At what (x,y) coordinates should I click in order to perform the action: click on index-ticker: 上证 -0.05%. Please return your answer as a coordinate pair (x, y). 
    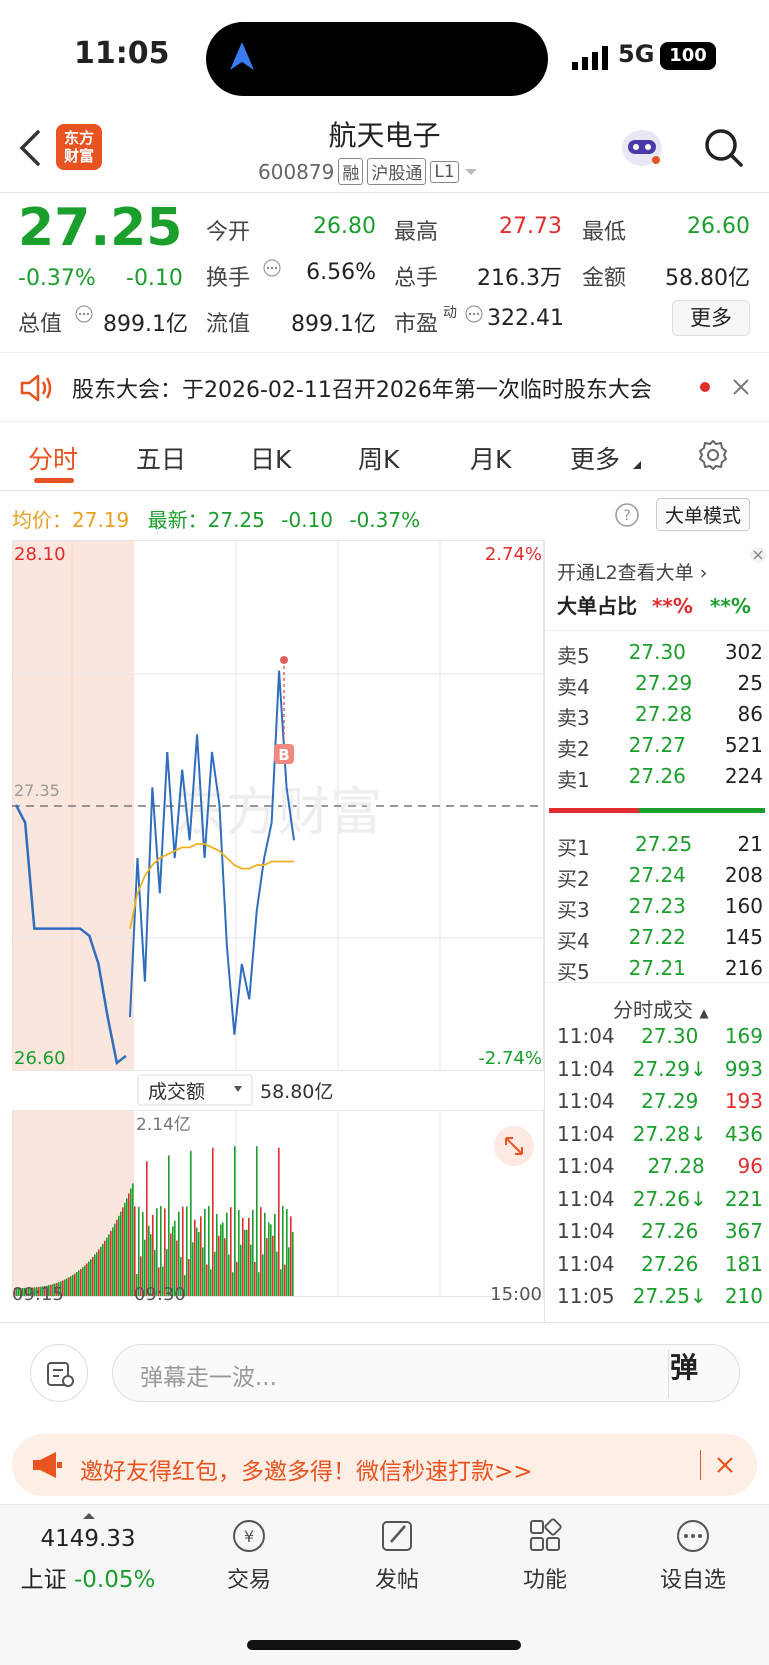
    Looking at the image, I should click on (88, 1577).